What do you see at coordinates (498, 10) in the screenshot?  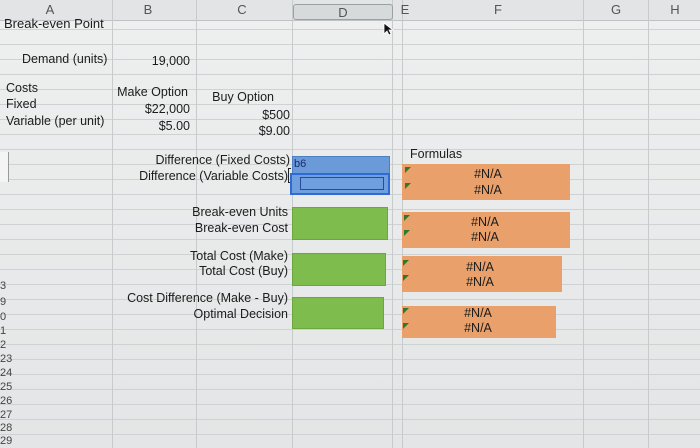 I see `column-header-f: F` at bounding box center [498, 10].